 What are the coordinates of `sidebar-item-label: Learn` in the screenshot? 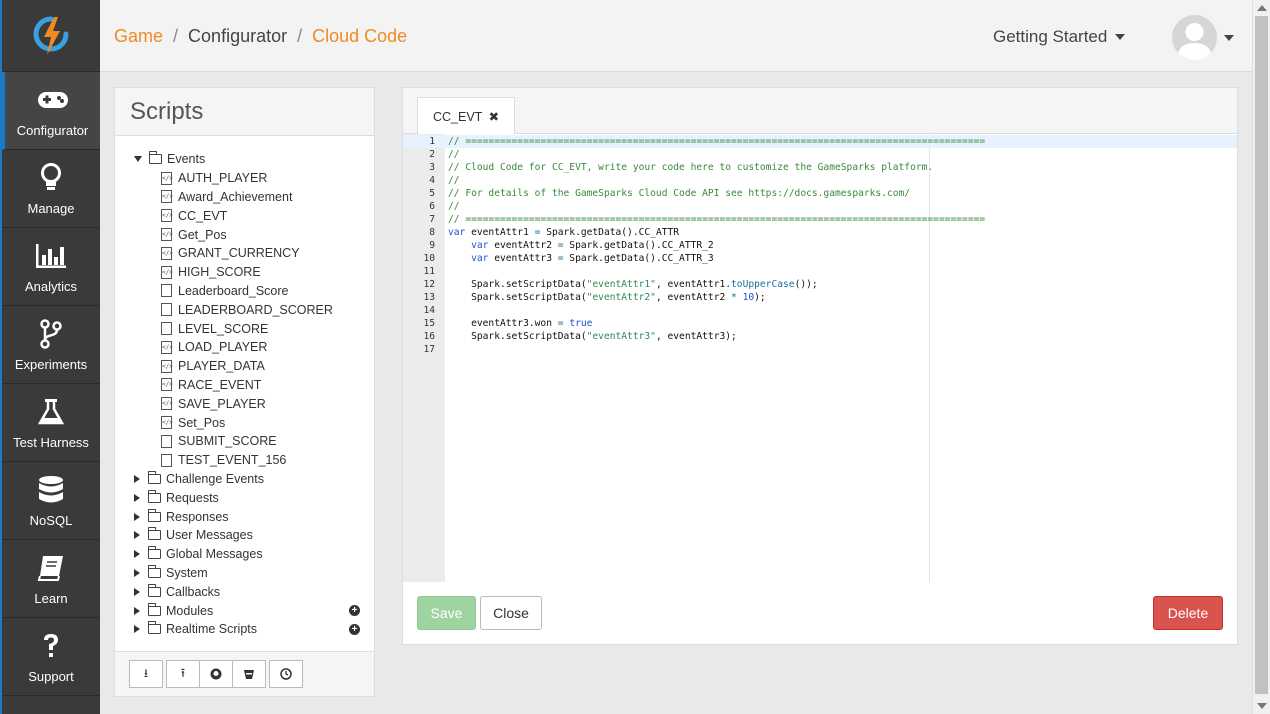 It's located at (51, 598).